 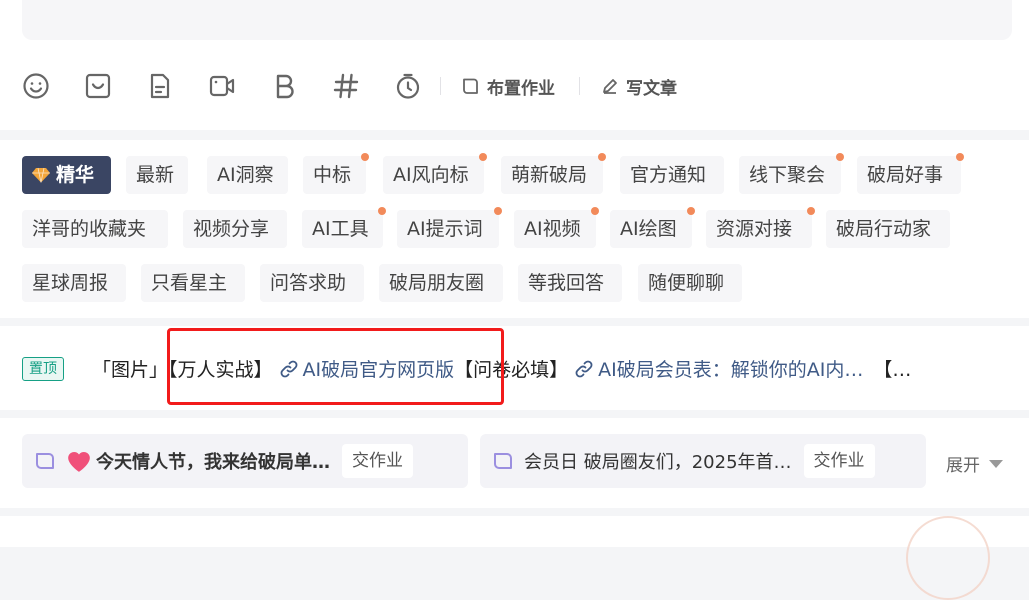 I want to click on tag-item: 随便聊聊, so click(x=690, y=283).